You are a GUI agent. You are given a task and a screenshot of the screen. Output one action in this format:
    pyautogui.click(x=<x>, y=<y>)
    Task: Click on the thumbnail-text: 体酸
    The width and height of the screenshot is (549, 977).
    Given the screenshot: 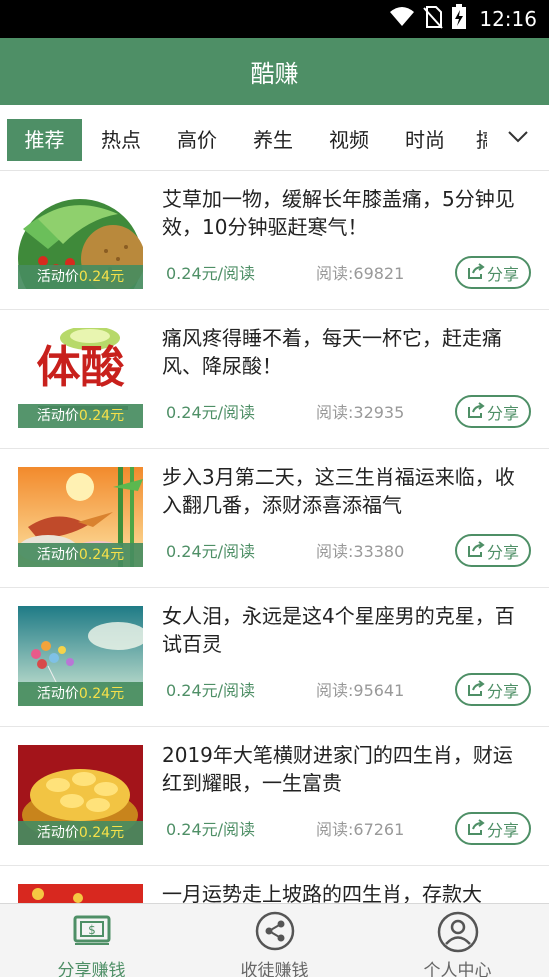 What is the action you would take?
    pyautogui.click(x=80, y=367)
    